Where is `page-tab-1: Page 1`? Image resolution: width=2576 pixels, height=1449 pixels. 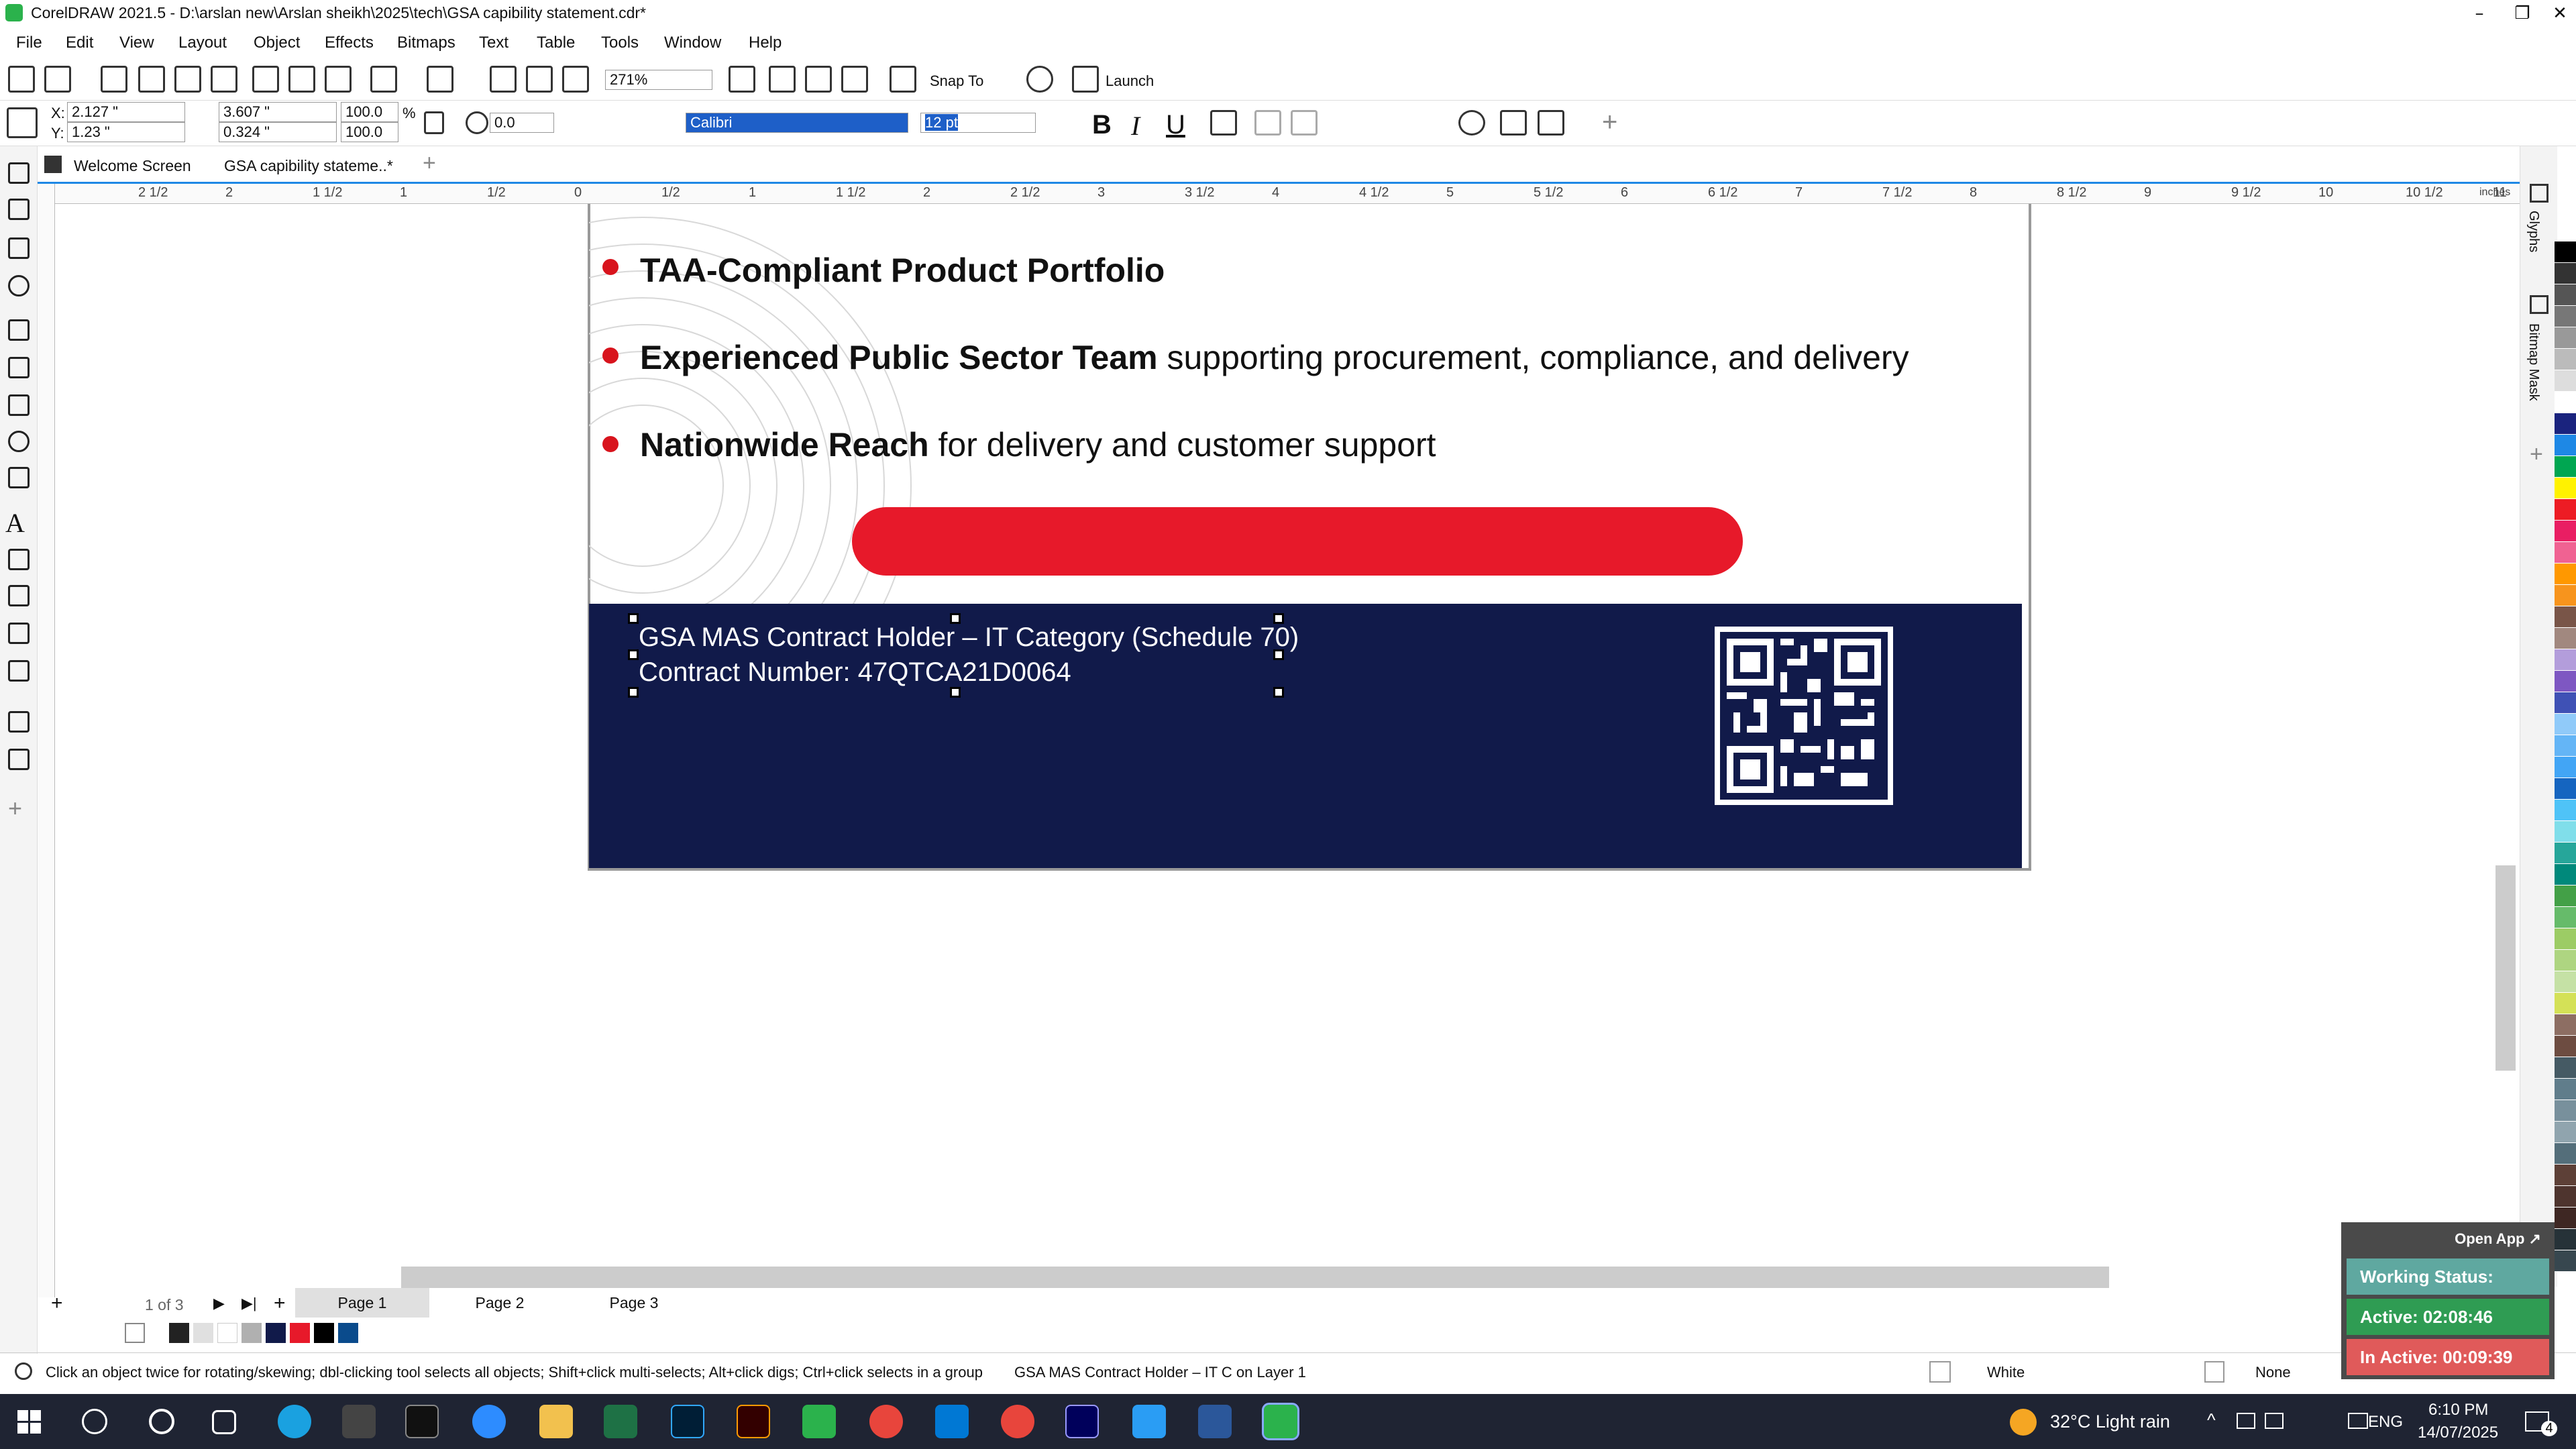
page-tab-1: Page 1 is located at coordinates (362, 1303).